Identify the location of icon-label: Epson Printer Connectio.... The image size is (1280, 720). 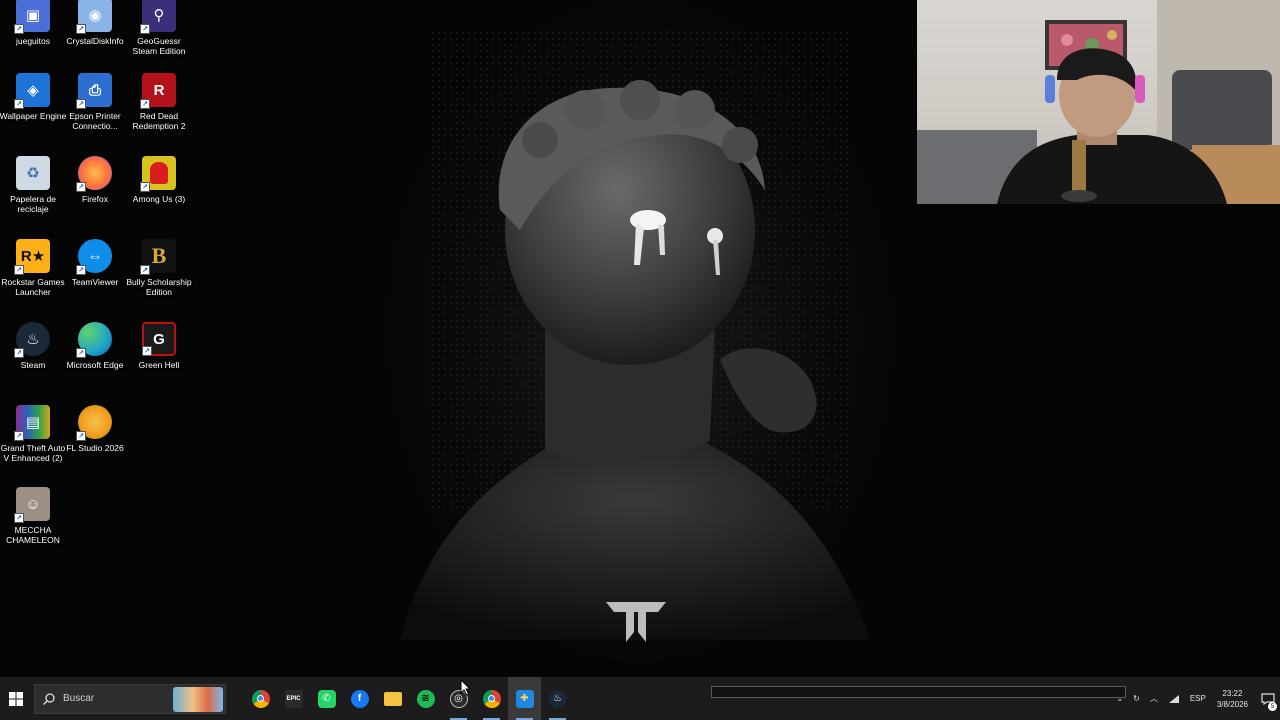
(95, 121).